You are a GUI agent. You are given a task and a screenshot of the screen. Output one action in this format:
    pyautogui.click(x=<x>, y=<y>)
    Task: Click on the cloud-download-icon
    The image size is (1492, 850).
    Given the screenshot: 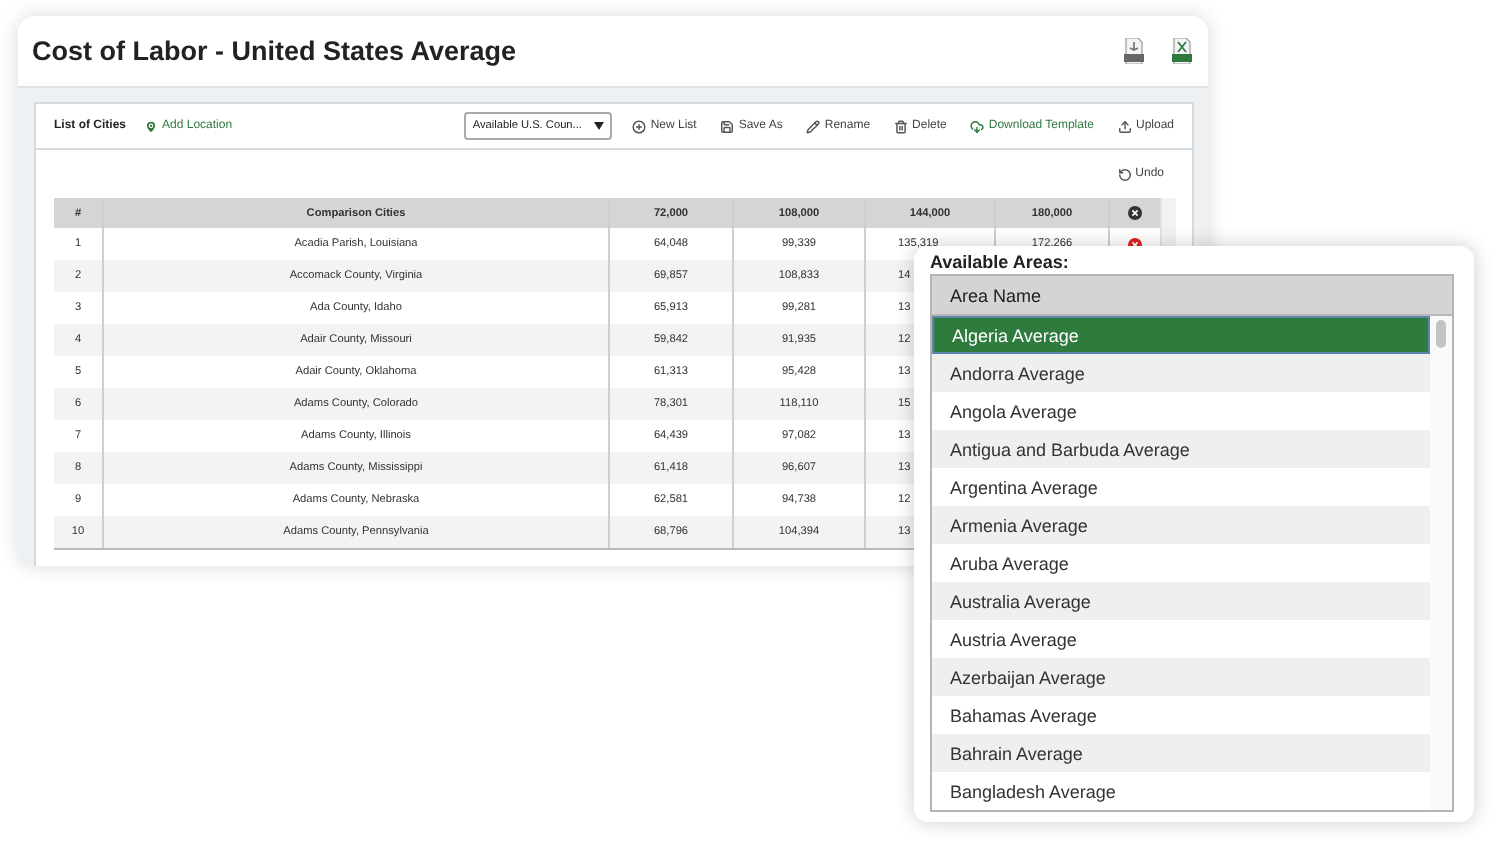 What is the action you would take?
    pyautogui.click(x=977, y=126)
    